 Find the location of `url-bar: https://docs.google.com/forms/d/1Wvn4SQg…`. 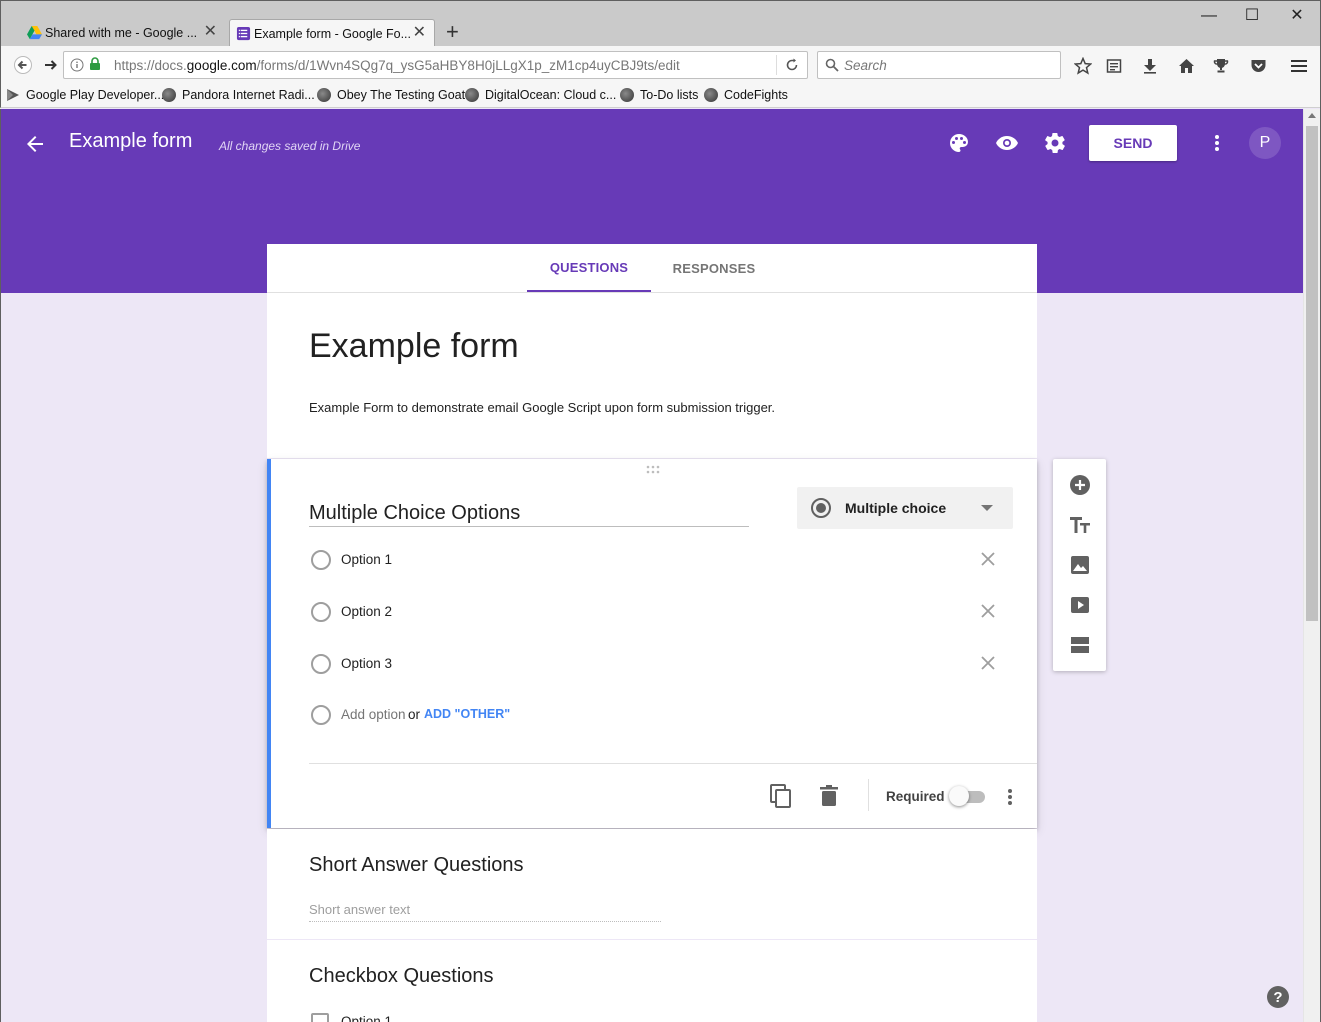

url-bar: https://docs.google.com/forms/d/1Wvn4SQg… is located at coordinates (435, 65).